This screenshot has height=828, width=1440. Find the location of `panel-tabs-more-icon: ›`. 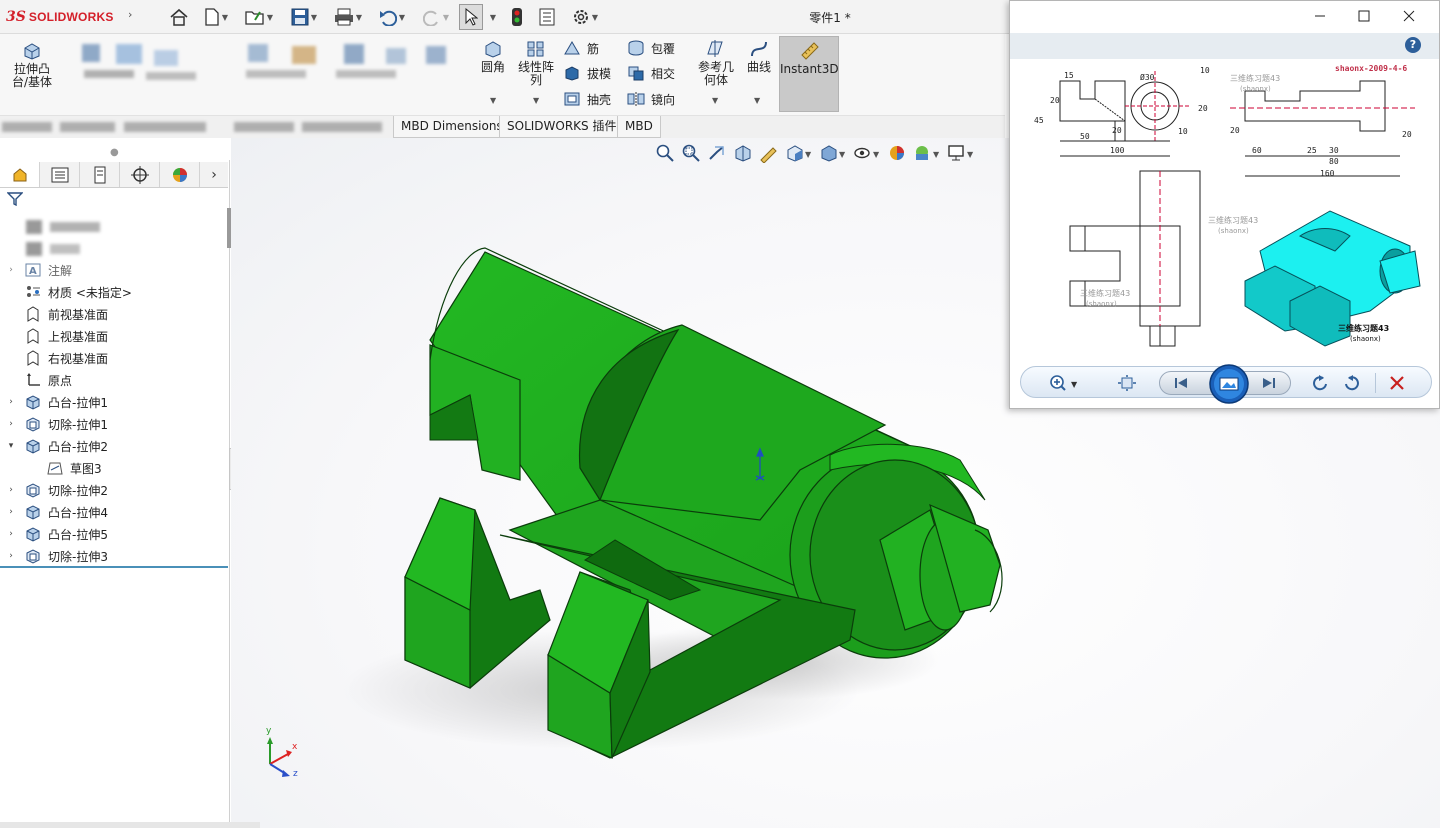

panel-tabs-more-icon: › is located at coordinates (214, 174).